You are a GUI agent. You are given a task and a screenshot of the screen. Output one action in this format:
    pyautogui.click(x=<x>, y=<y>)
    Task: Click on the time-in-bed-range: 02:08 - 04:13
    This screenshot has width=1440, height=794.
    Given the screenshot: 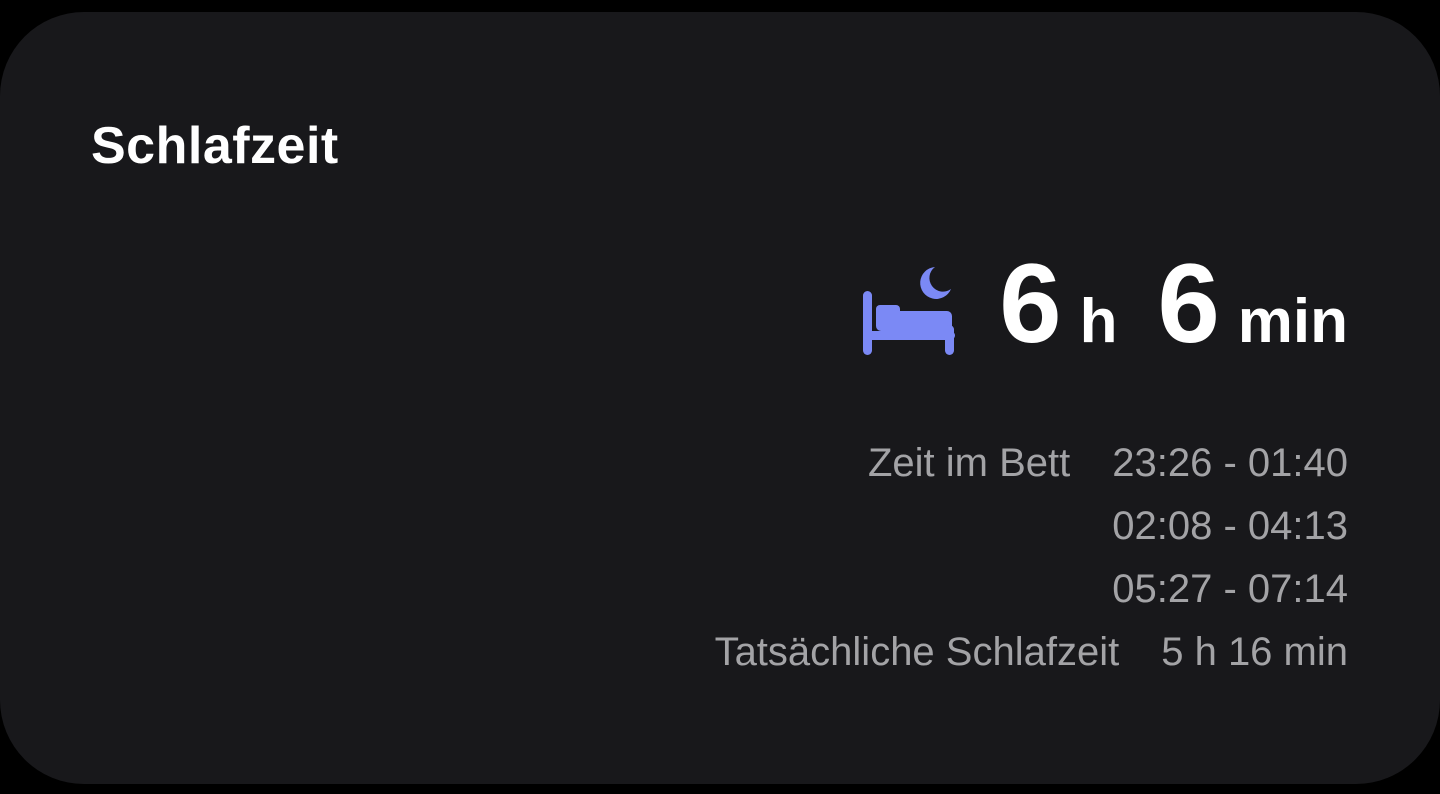 What is the action you would take?
    pyautogui.click(x=1230, y=526)
    